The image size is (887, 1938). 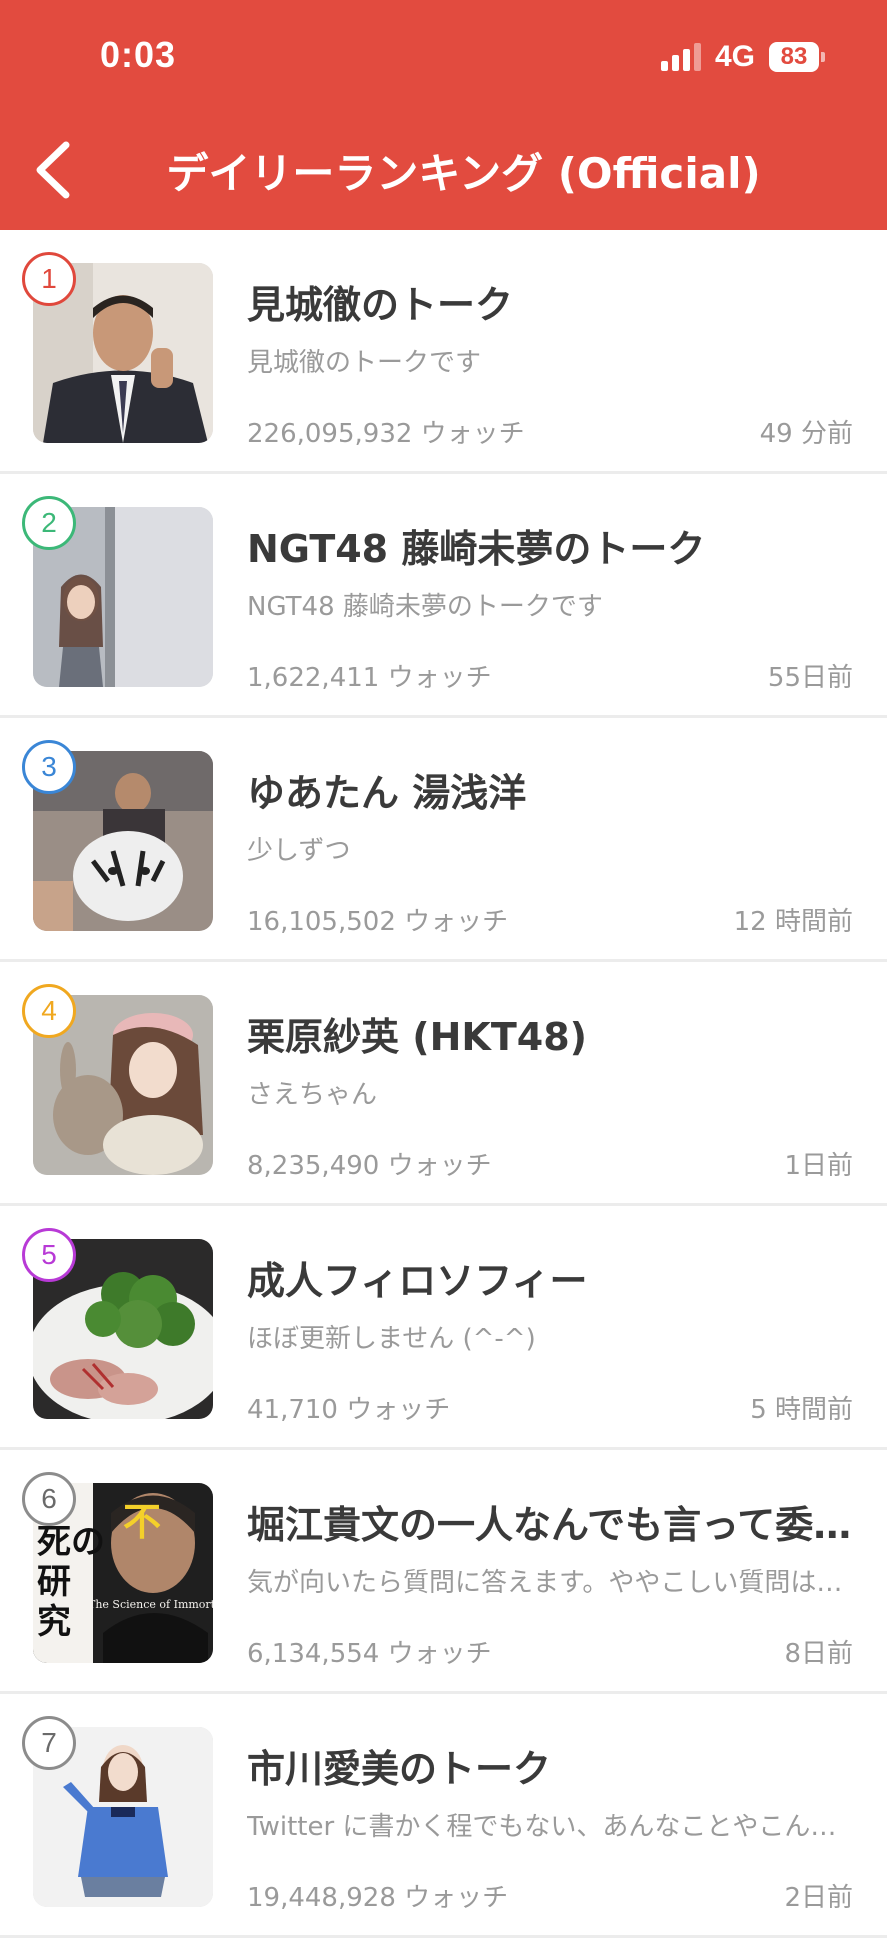 I want to click on updated-time: 2日前, so click(x=818, y=1898).